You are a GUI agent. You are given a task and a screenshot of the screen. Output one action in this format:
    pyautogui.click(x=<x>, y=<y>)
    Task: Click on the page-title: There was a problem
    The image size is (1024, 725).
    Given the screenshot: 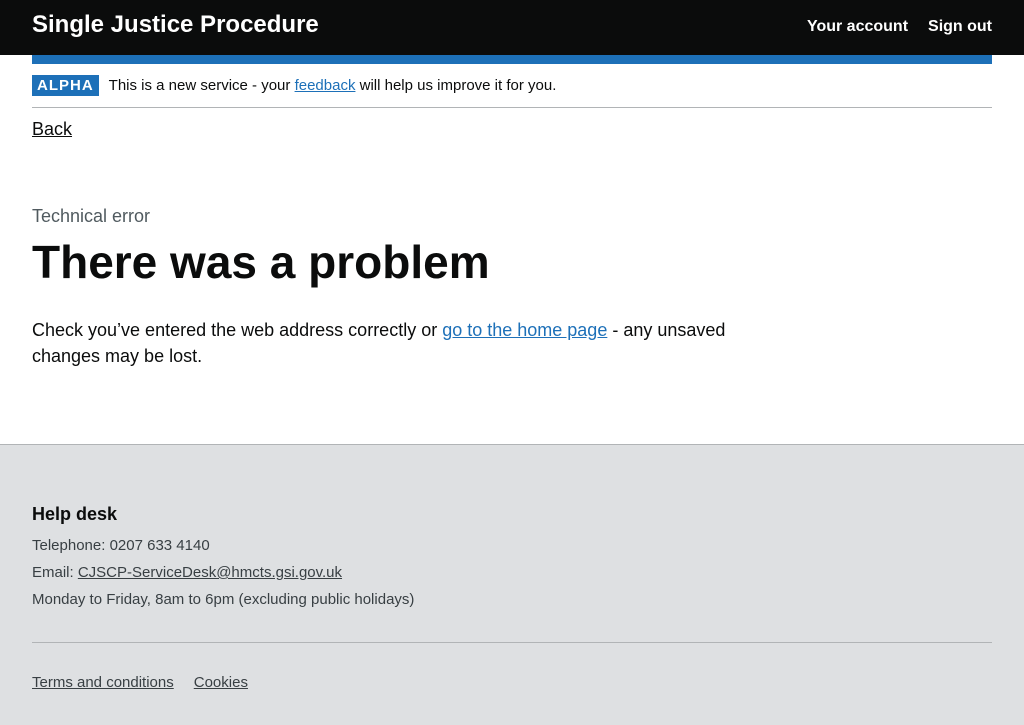 What is the action you would take?
    pyautogui.click(x=261, y=262)
    